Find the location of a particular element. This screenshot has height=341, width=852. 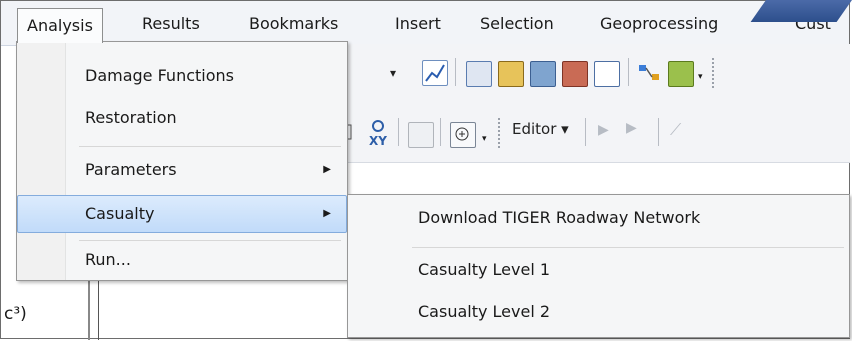

python-window-icon is located at coordinates (607, 74).